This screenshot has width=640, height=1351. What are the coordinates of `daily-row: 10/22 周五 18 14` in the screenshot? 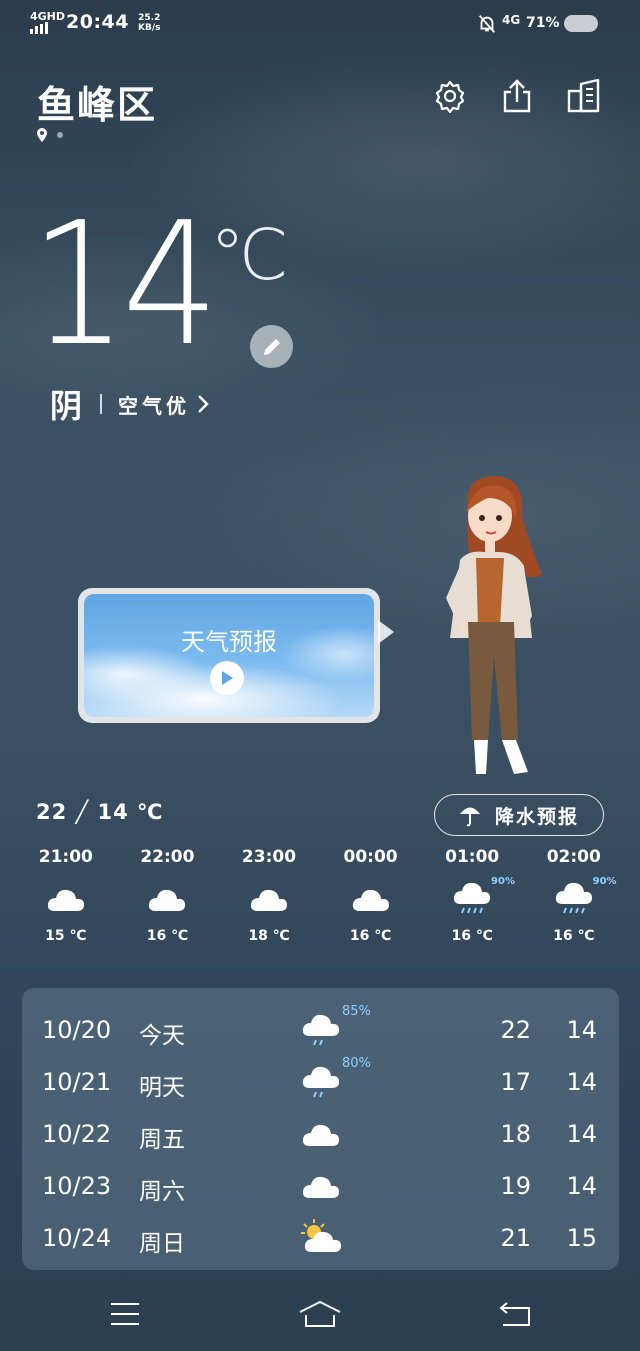 It's located at (320, 1136).